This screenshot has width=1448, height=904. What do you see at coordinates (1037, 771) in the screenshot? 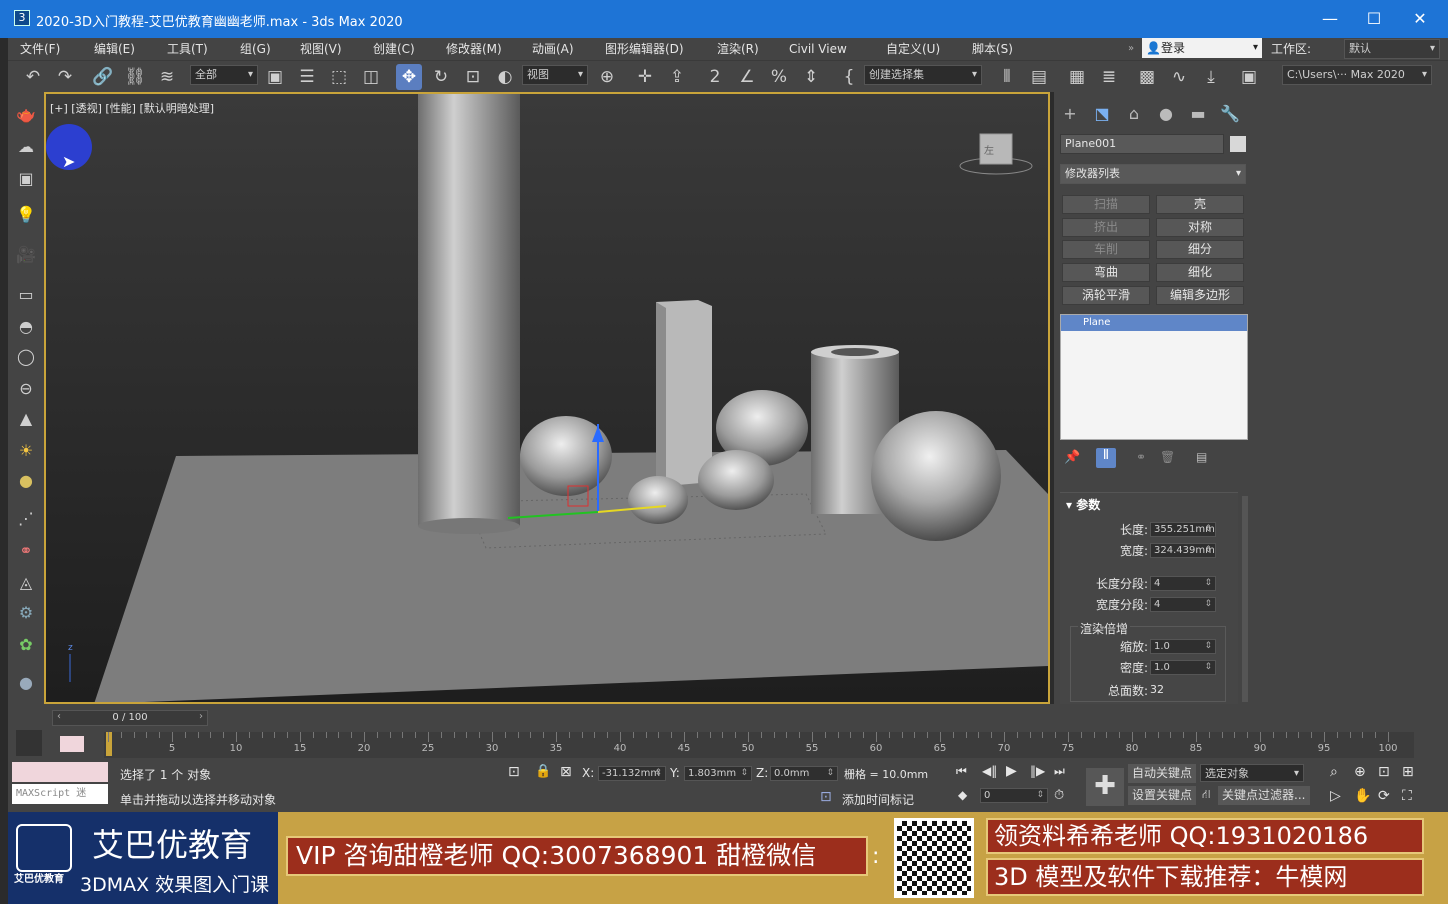
I see `next-key-icon: ‖▶` at bounding box center [1037, 771].